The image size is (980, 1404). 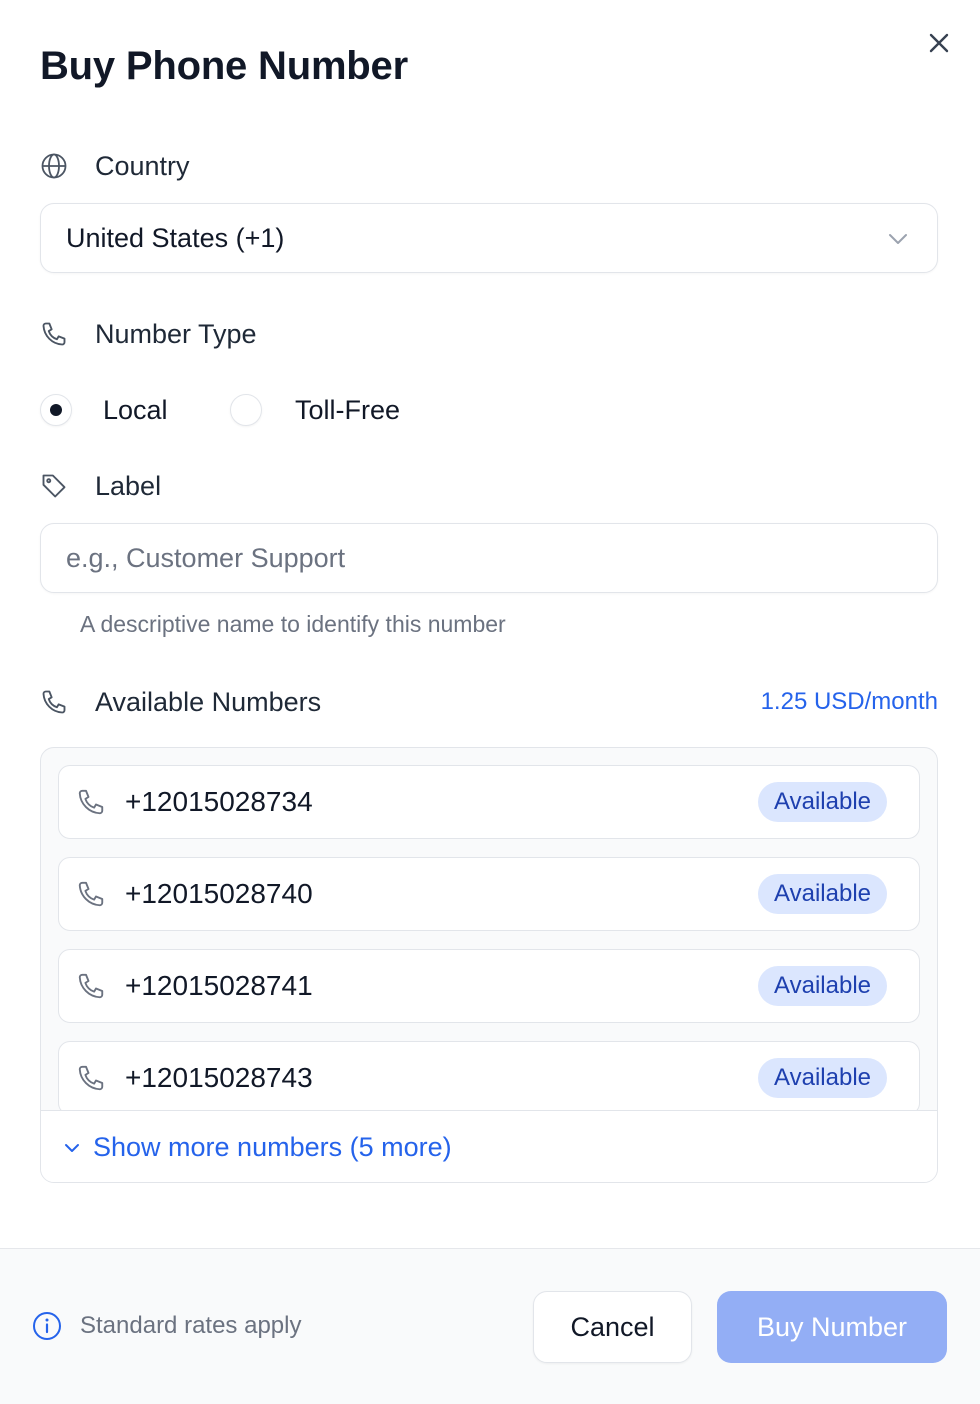 I want to click on radio-selected-dot, so click(x=56, y=410).